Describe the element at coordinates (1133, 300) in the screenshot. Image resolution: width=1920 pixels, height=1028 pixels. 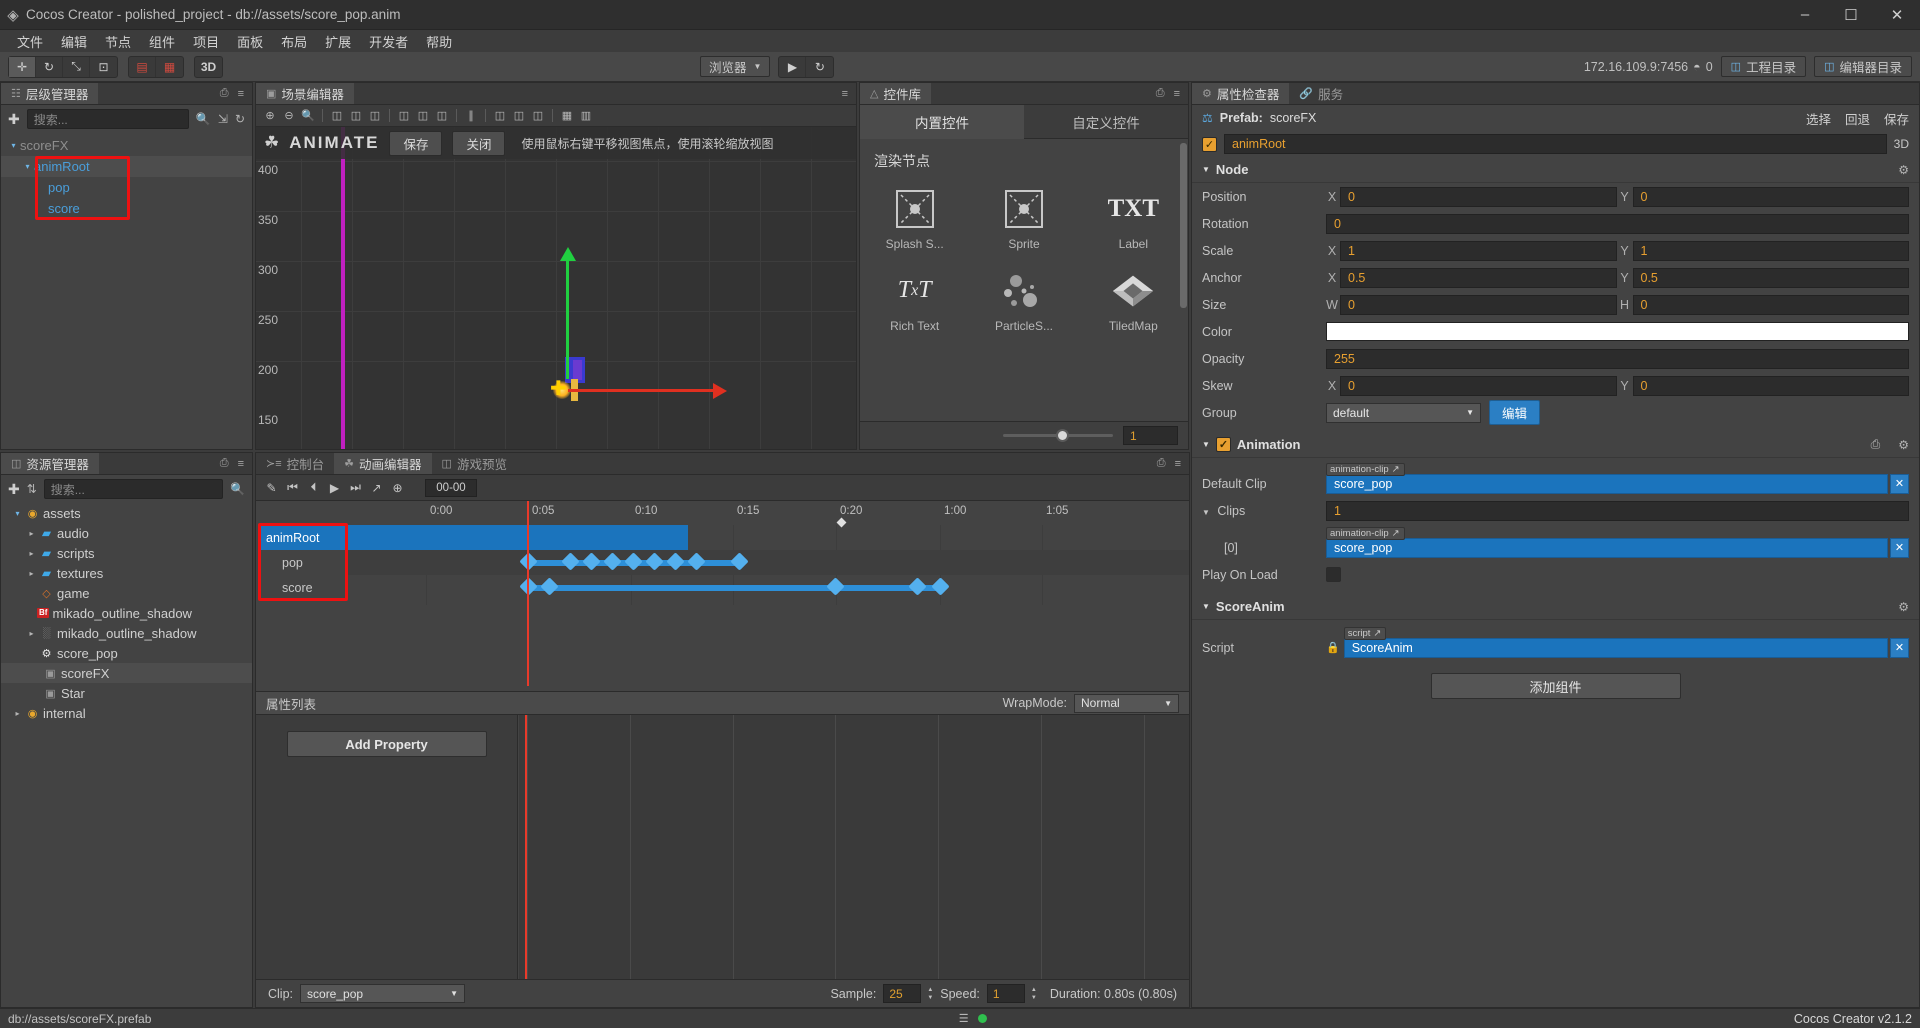
I see `library-item-tiled-map: TiledMap` at that location.